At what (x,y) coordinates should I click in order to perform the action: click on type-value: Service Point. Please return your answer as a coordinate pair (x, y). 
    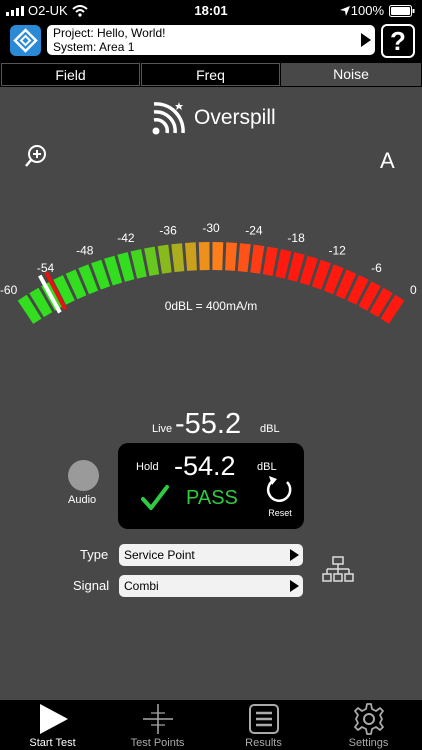
    Looking at the image, I should click on (159, 555).